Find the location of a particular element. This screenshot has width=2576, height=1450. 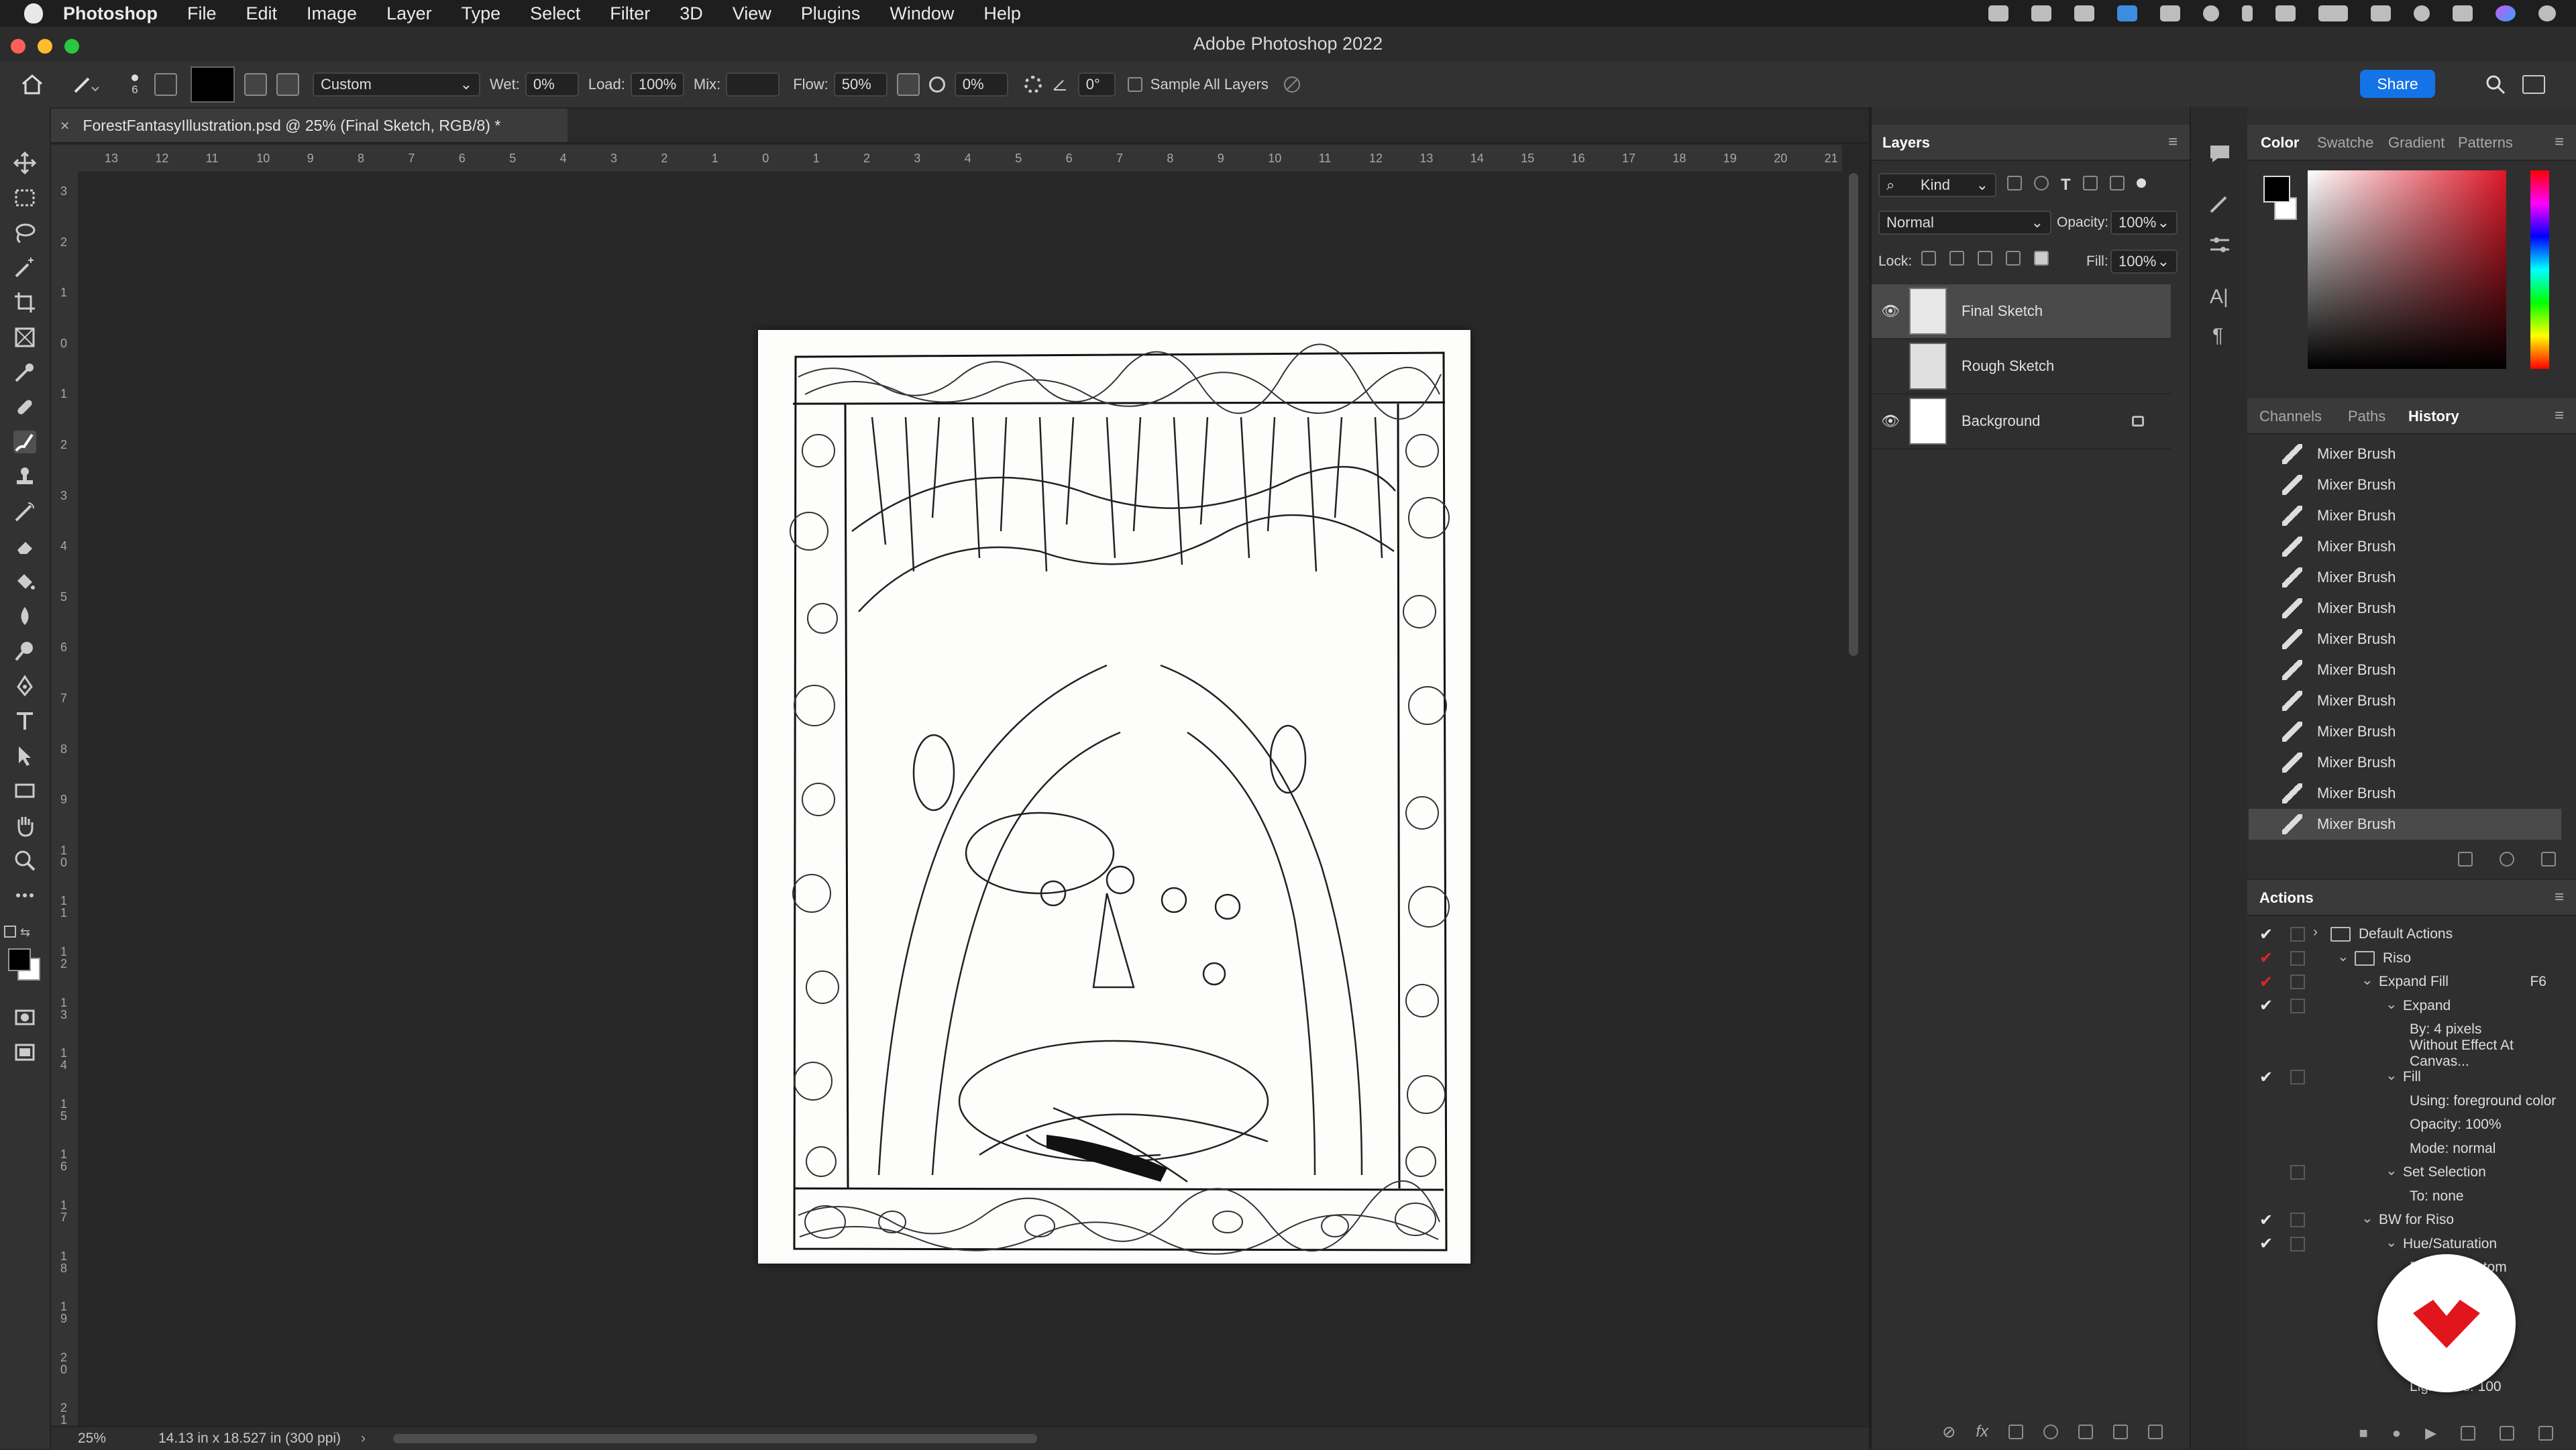

load-input: 100% is located at coordinates (657, 84).